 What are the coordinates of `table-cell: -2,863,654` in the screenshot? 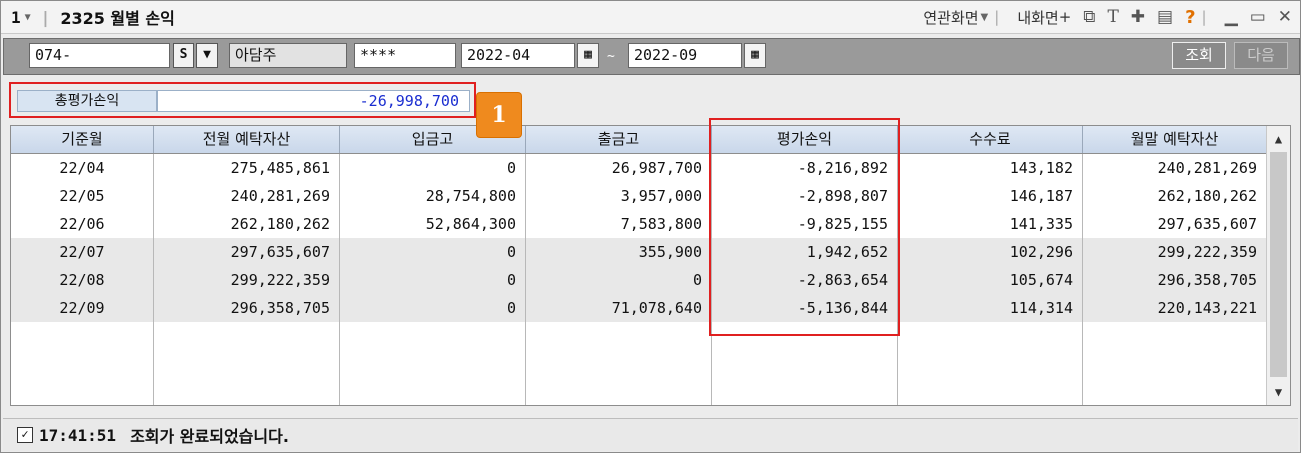 It's located at (805, 280).